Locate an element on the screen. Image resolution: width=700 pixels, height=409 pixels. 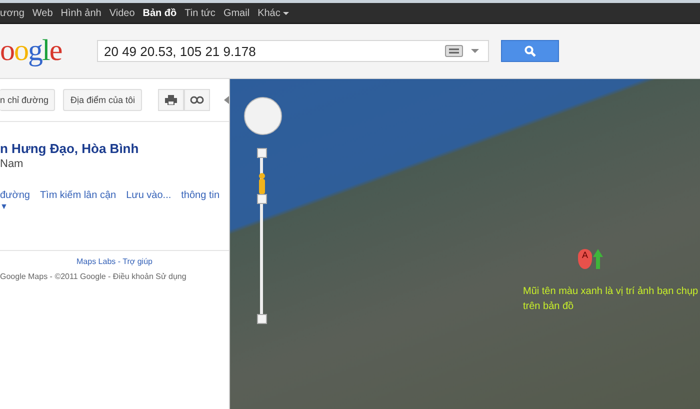
nav-link: Hình ảnh is located at coordinates (81, 13).